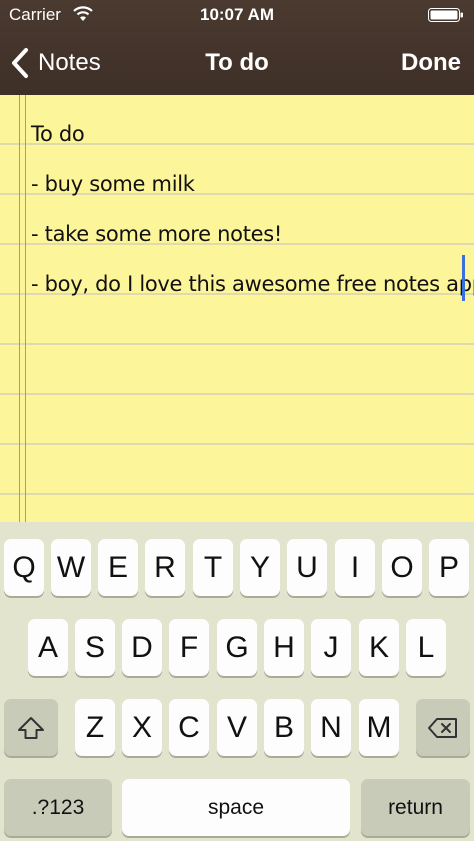 The height and width of the screenshot is (841, 474). Describe the element at coordinates (165, 567) in the screenshot. I see `key-r: R` at that location.